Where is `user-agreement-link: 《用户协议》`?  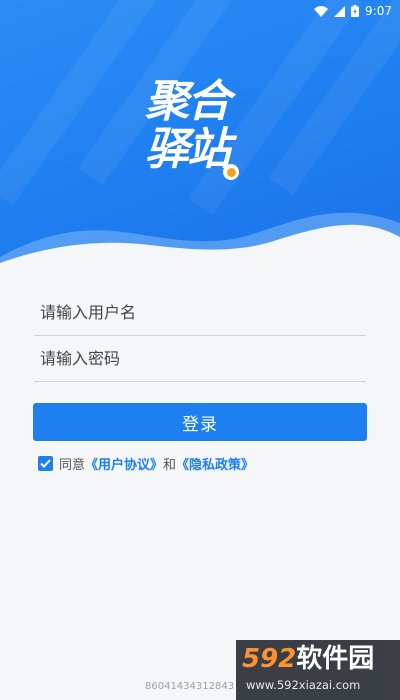
user-agreement-link: 《用户协议》 is located at coordinates (124, 463).